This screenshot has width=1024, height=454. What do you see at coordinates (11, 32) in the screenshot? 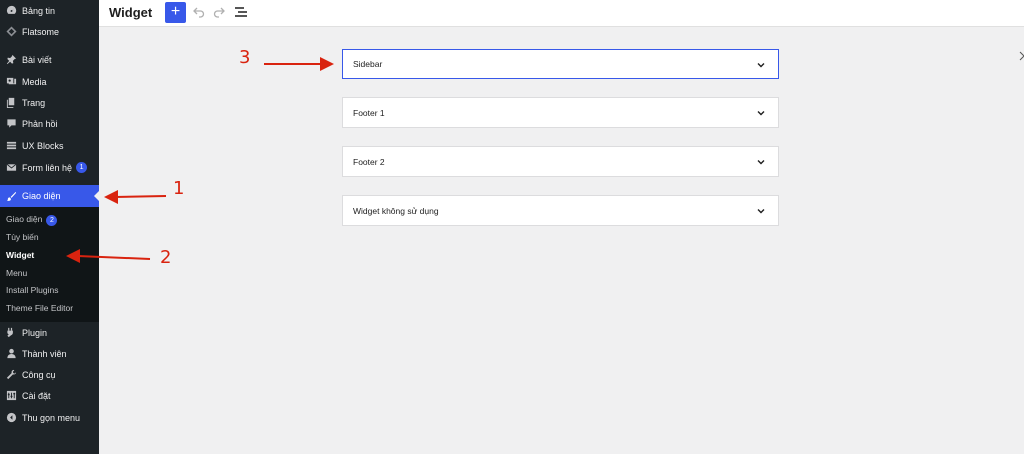
I see `flatsome-icon` at bounding box center [11, 32].